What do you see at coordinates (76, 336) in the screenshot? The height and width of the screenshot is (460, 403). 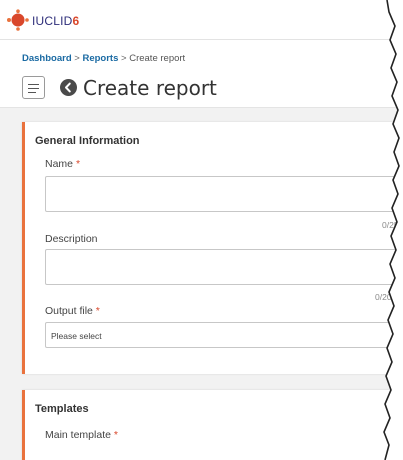 I see `output-file-selected-value: Please select` at bounding box center [76, 336].